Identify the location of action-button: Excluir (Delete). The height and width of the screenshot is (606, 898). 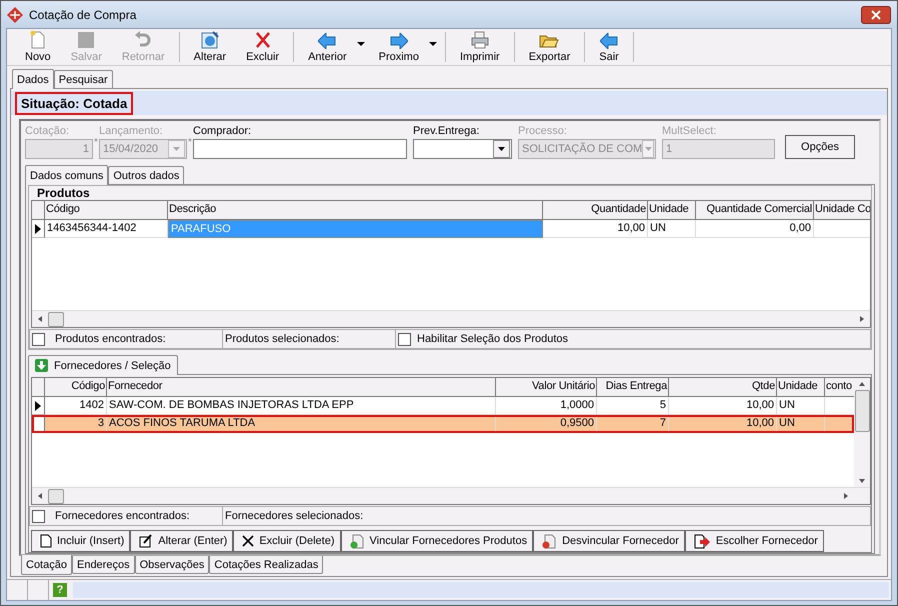
(287, 541).